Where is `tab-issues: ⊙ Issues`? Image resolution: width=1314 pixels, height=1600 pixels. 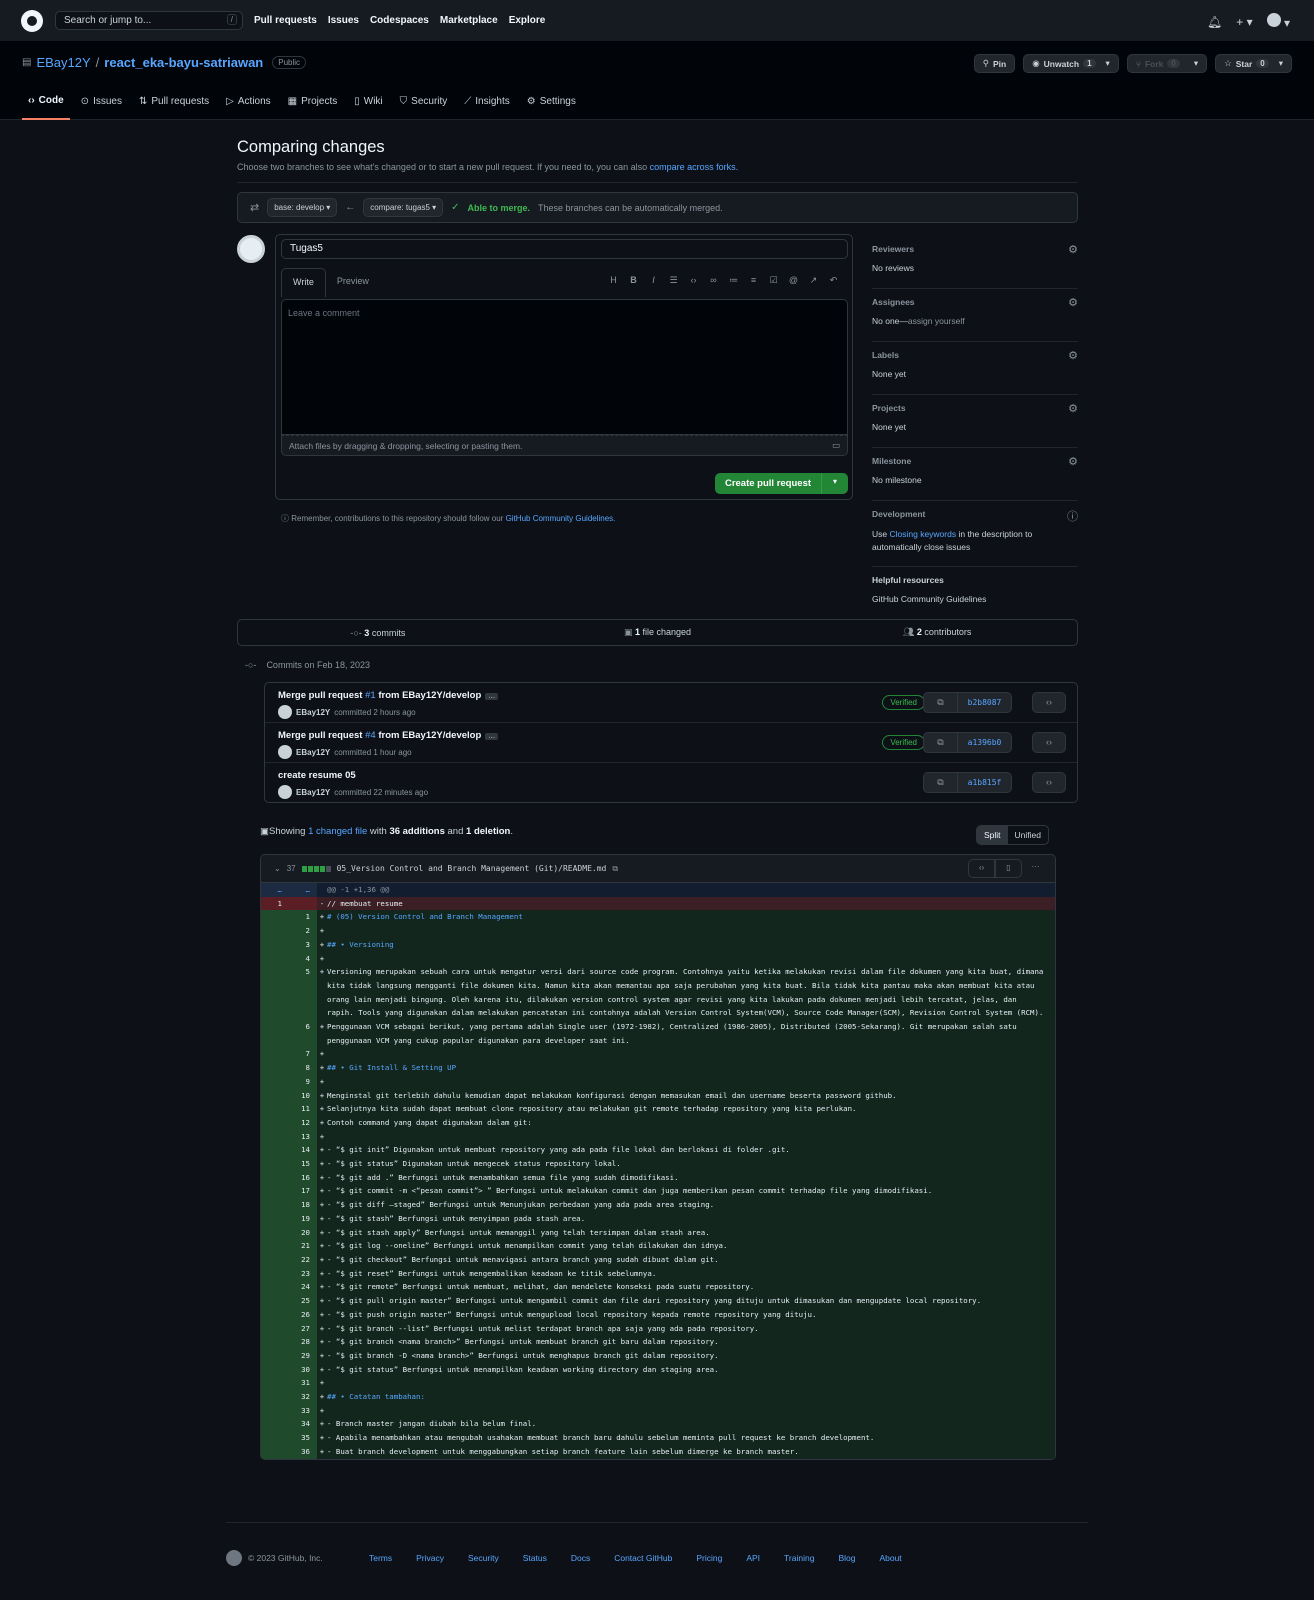 tab-issues: ⊙ Issues is located at coordinates (101, 106).